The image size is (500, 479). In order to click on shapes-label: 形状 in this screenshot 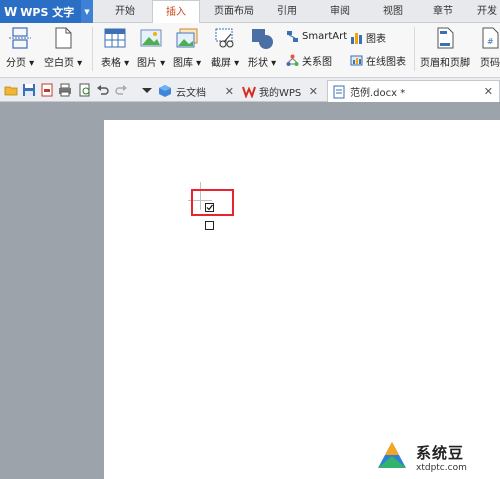, I will do `click(258, 63)`.